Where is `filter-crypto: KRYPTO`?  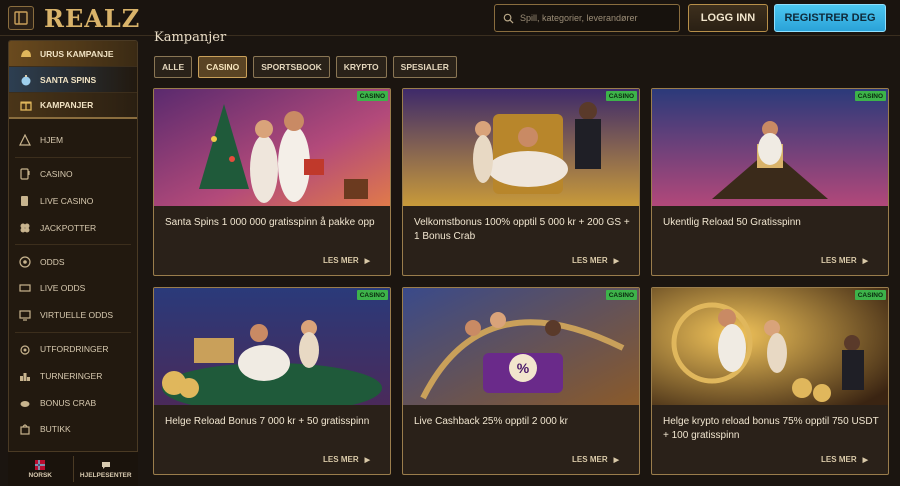 filter-crypto: KRYPTO is located at coordinates (361, 67).